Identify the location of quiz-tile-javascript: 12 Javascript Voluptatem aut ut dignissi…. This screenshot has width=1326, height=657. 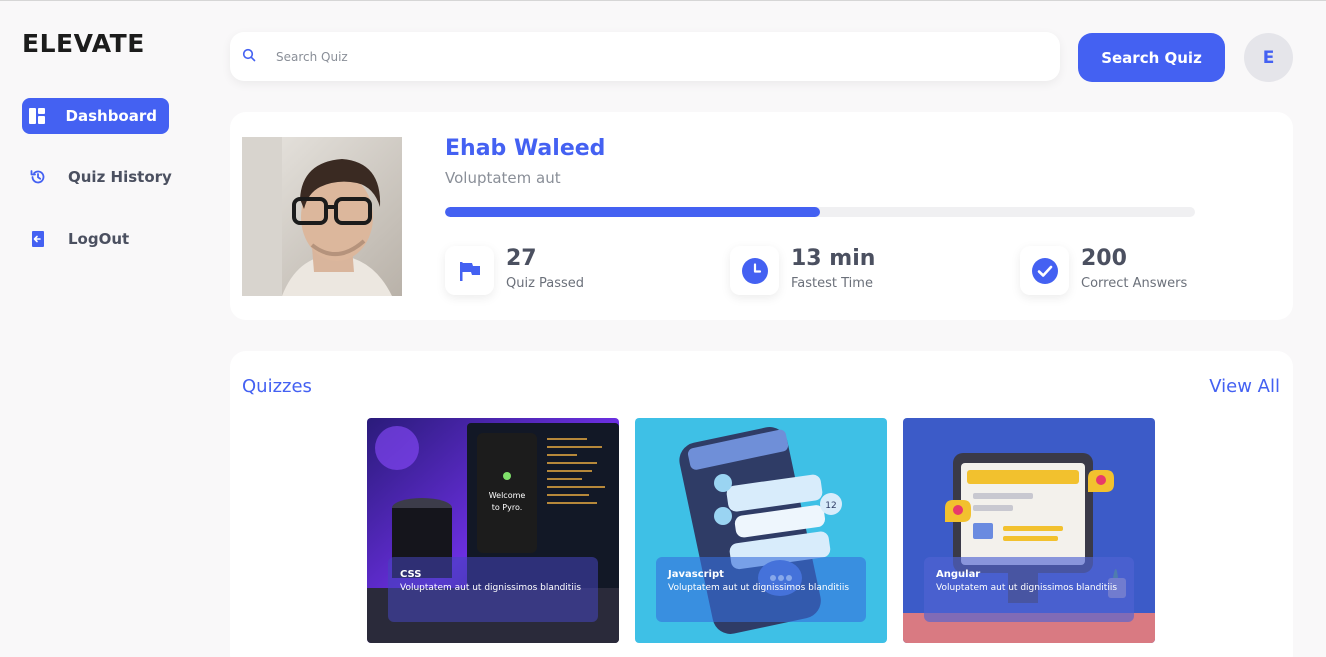
(761, 530).